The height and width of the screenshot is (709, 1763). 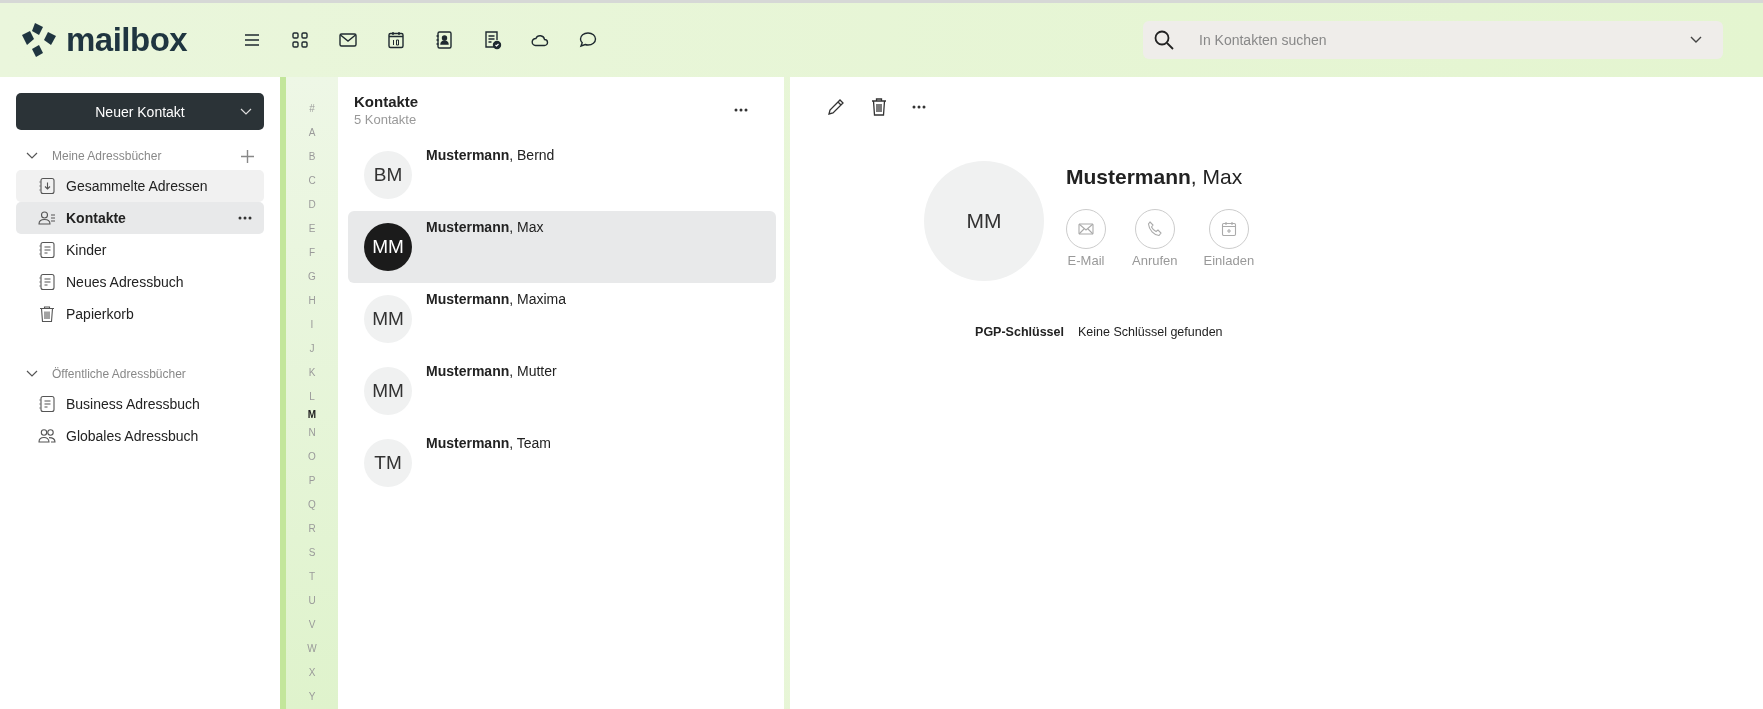 What do you see at coordinates (1228, 229) in the screenshot?
I see `calendar-plus-icon` at bounding box center [1228, 229].